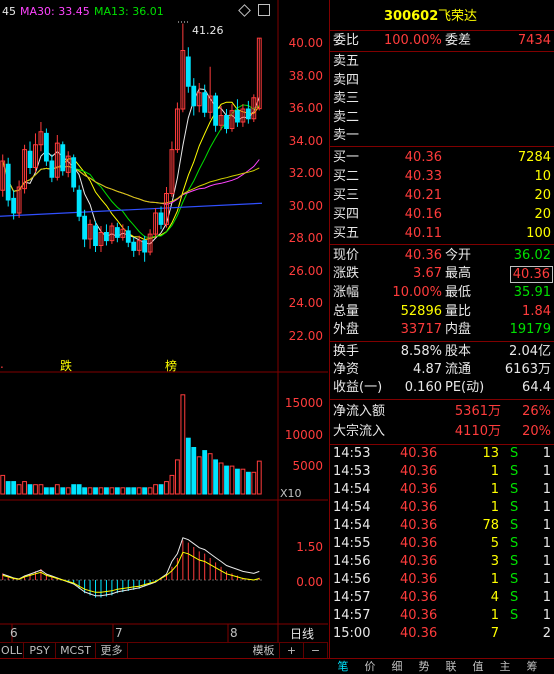 The height and width of the screenshot is (674, 554). I want to click on volume-axis-tick: 15000, so click(303, 403).